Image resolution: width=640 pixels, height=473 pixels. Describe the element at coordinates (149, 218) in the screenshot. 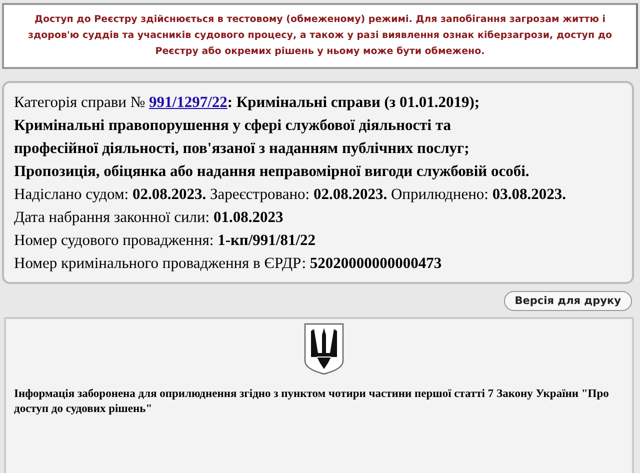

I see `case-detail: Дата набрання законної сили: 01.08.2023` at that location.